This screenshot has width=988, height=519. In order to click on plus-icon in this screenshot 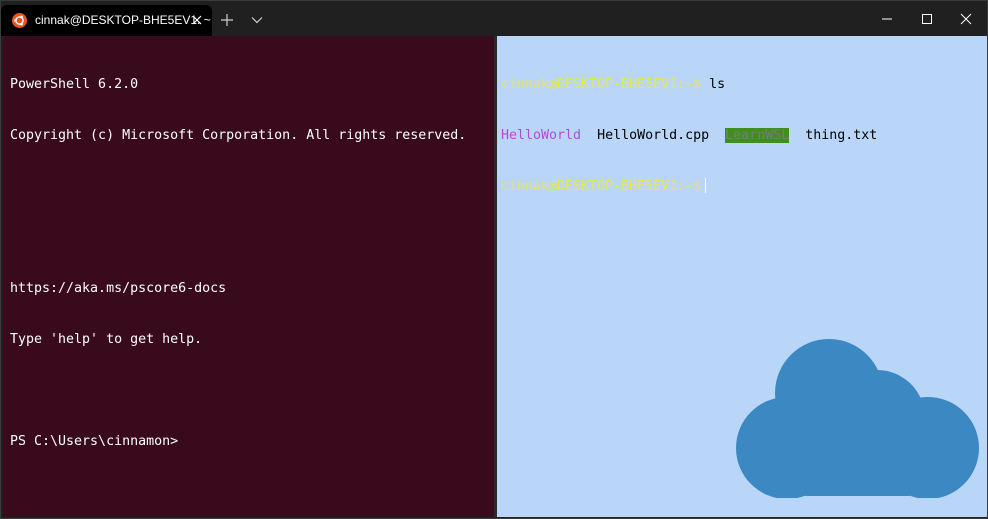, I will do `click(227, 20)`.